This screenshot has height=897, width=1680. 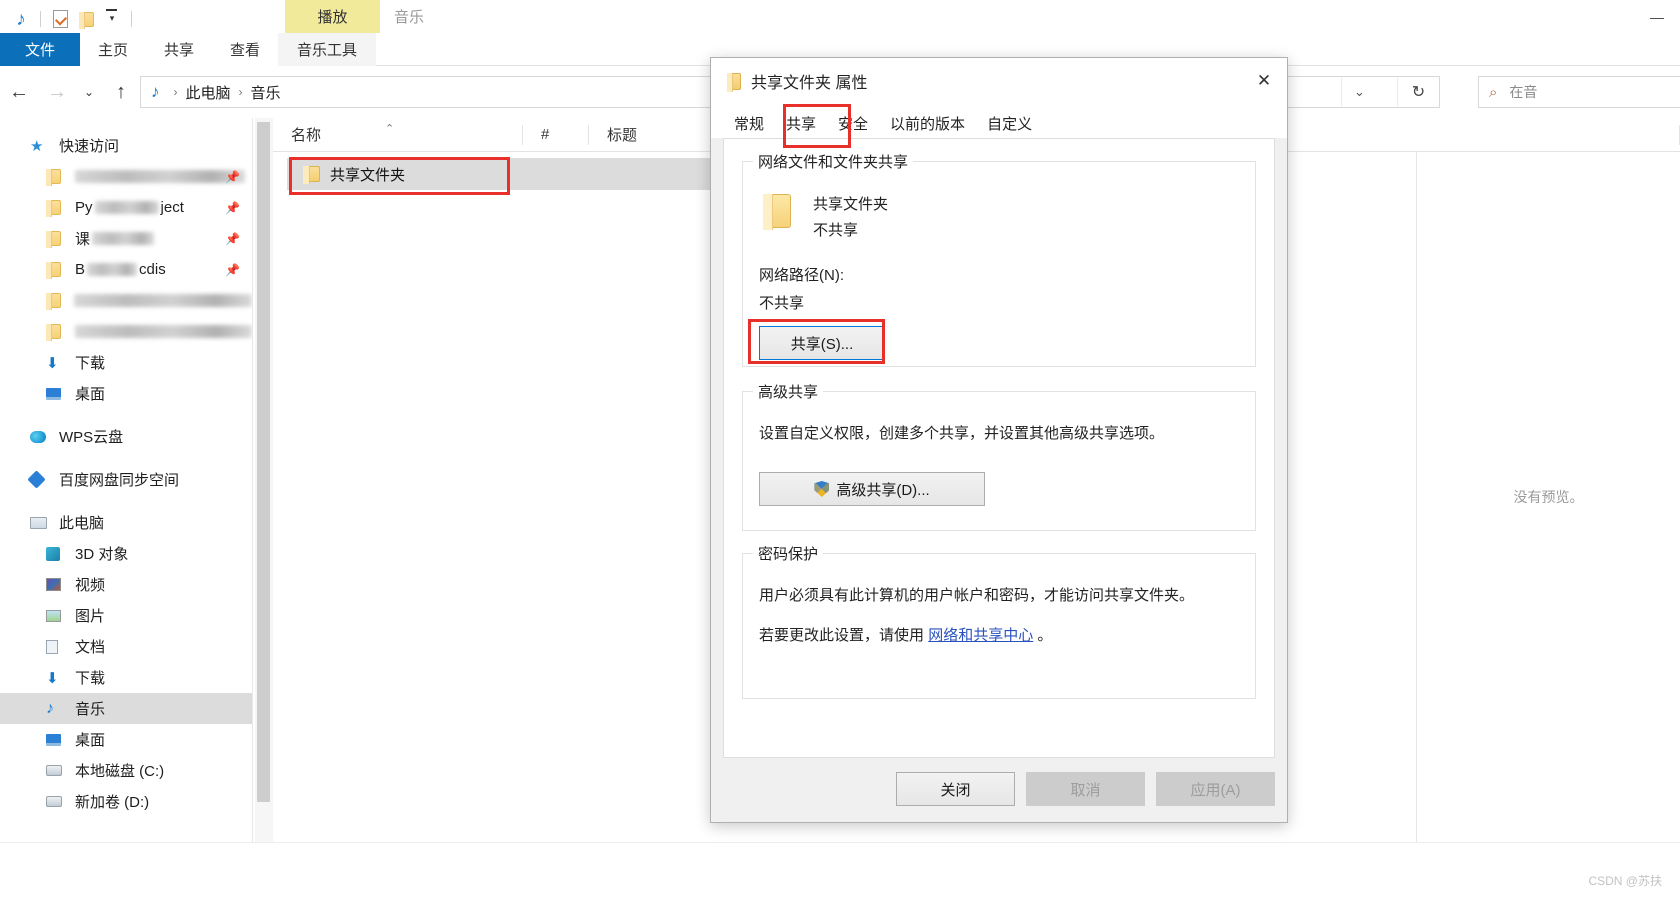 I want to click on sidebar-item-desktop-pinned: 桌面, so click(x=126, y=393).